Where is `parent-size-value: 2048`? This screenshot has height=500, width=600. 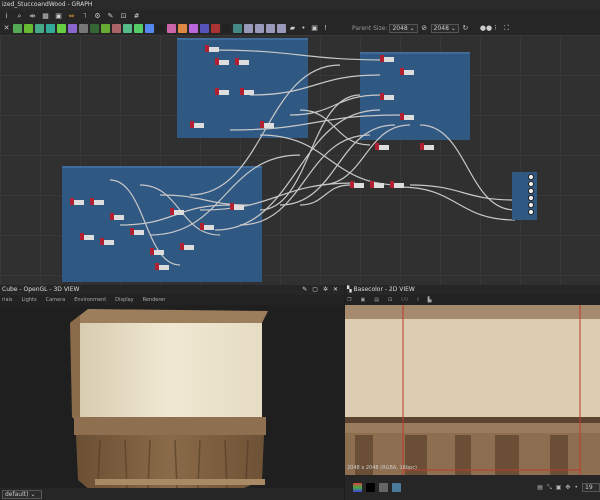
parent-size-value: 2048 is located at coordinates (400, 28).